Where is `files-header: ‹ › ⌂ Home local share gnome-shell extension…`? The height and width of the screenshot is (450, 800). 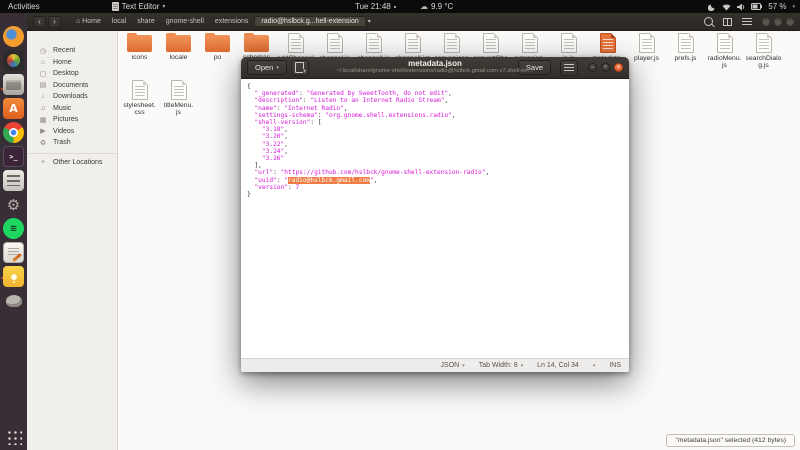 files-header: ‹ › ⌂ Home local share gnome-shell extension… is located at coordinates (413, 22).